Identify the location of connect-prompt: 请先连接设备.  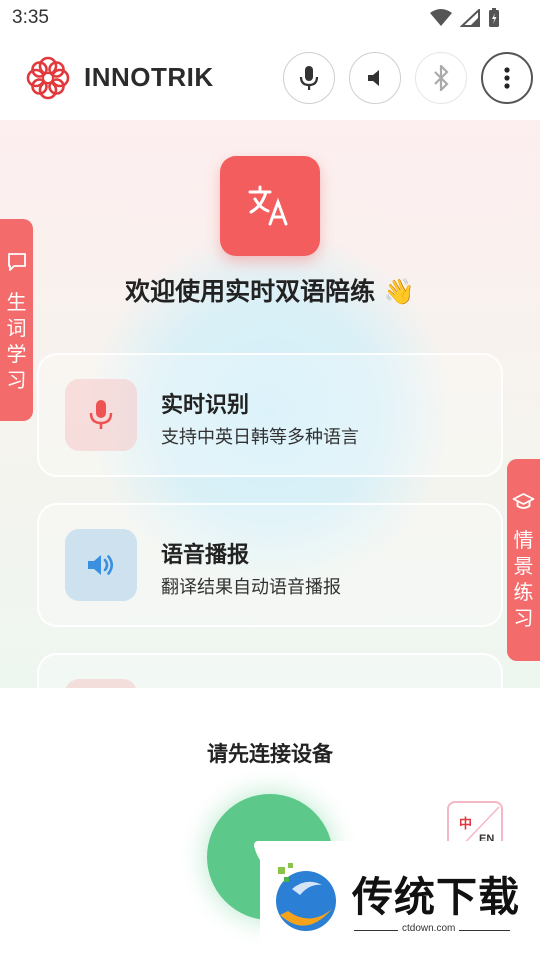
(270, 754).